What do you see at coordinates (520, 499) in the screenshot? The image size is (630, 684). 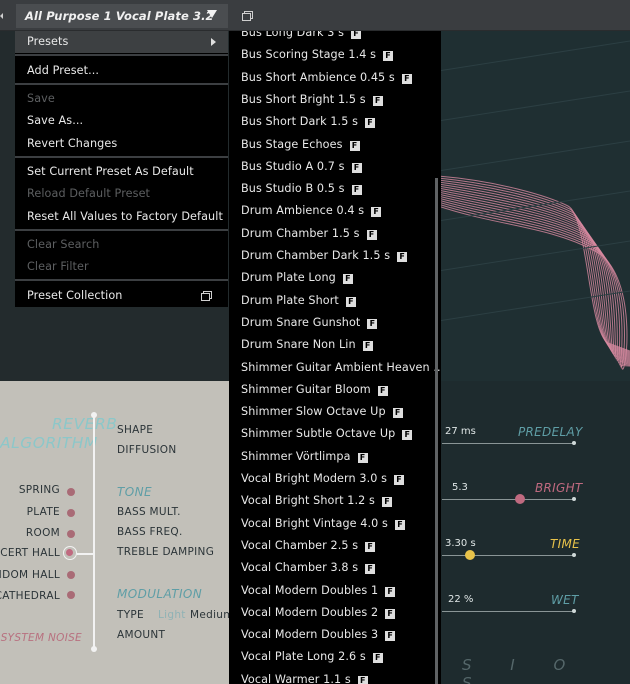 I see `bright-slider-knob` at bounding box center [520, 499].